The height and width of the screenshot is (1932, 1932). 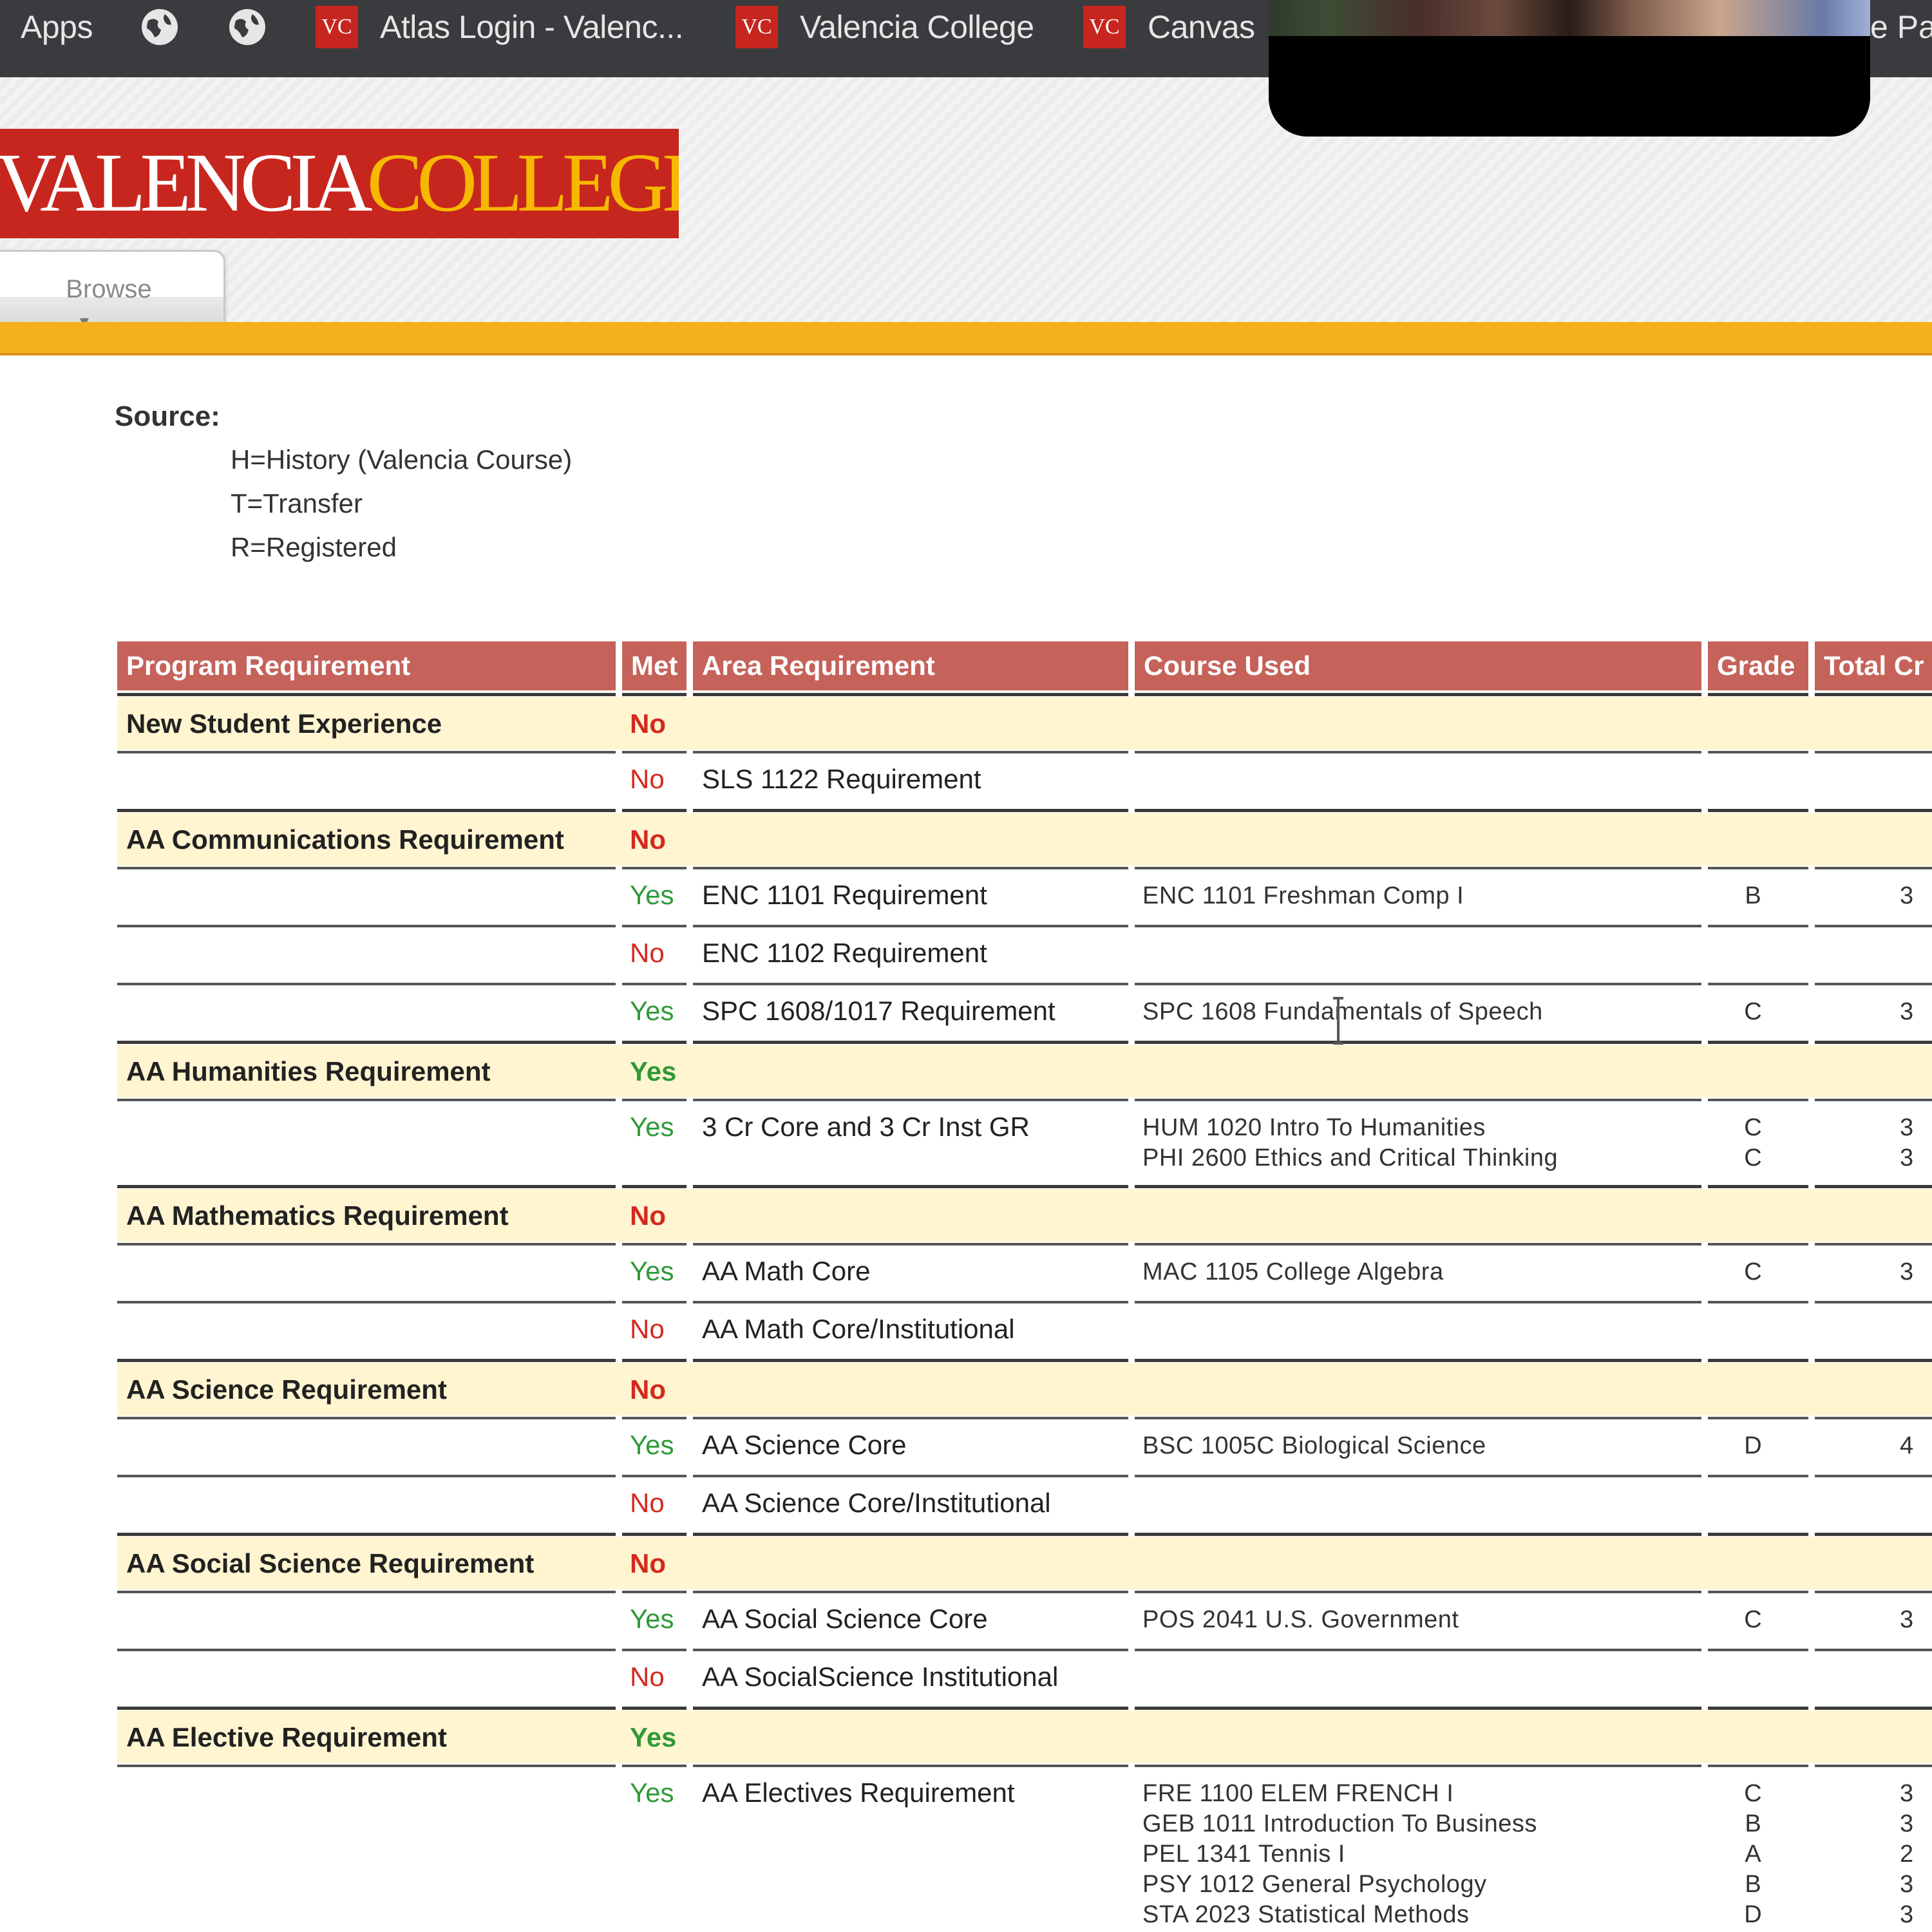 I want to click on program-requirement-name: AA Communications Requirement, so click(x=345, y=840).